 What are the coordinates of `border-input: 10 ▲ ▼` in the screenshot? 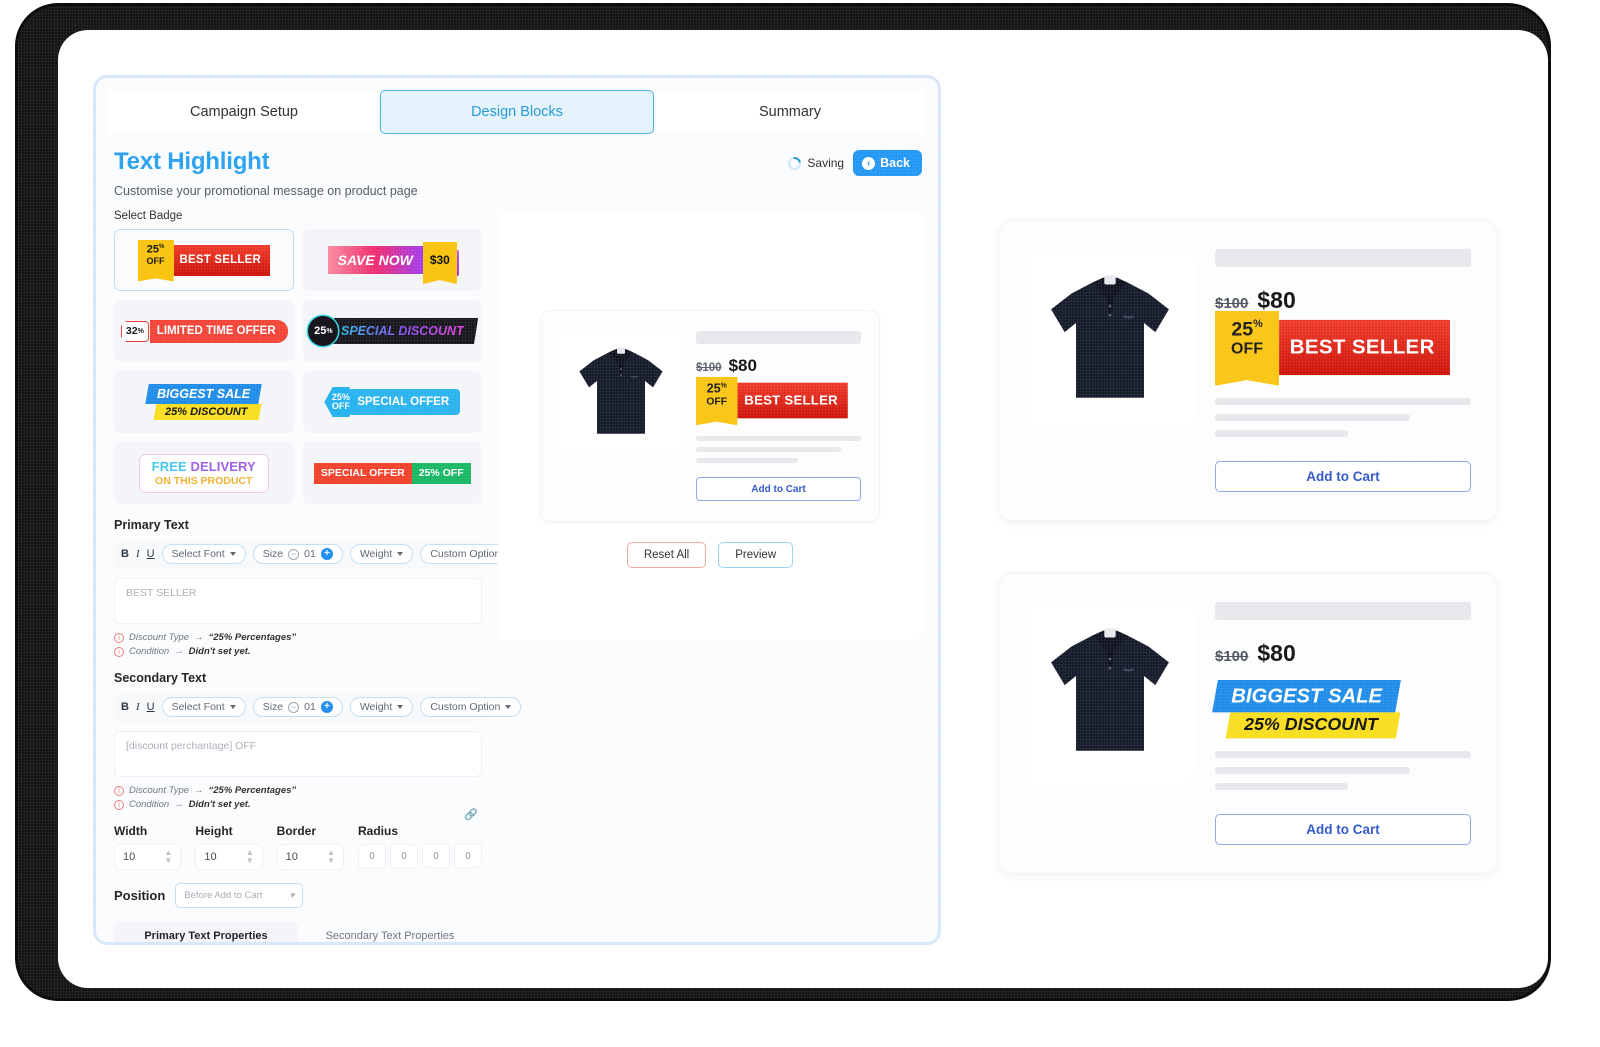 It's located at (310, 857).